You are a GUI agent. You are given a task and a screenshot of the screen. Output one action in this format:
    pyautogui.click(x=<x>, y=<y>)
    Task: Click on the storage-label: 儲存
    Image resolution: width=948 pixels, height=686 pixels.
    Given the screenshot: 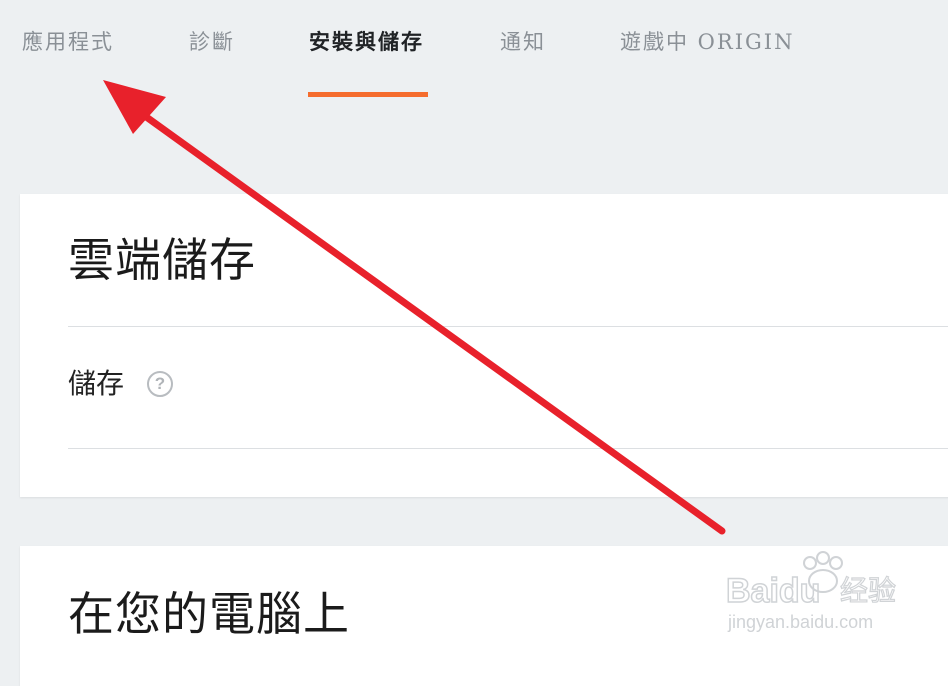 What is the action you would take?
    pyautogui.click(x=96, y=383)
    